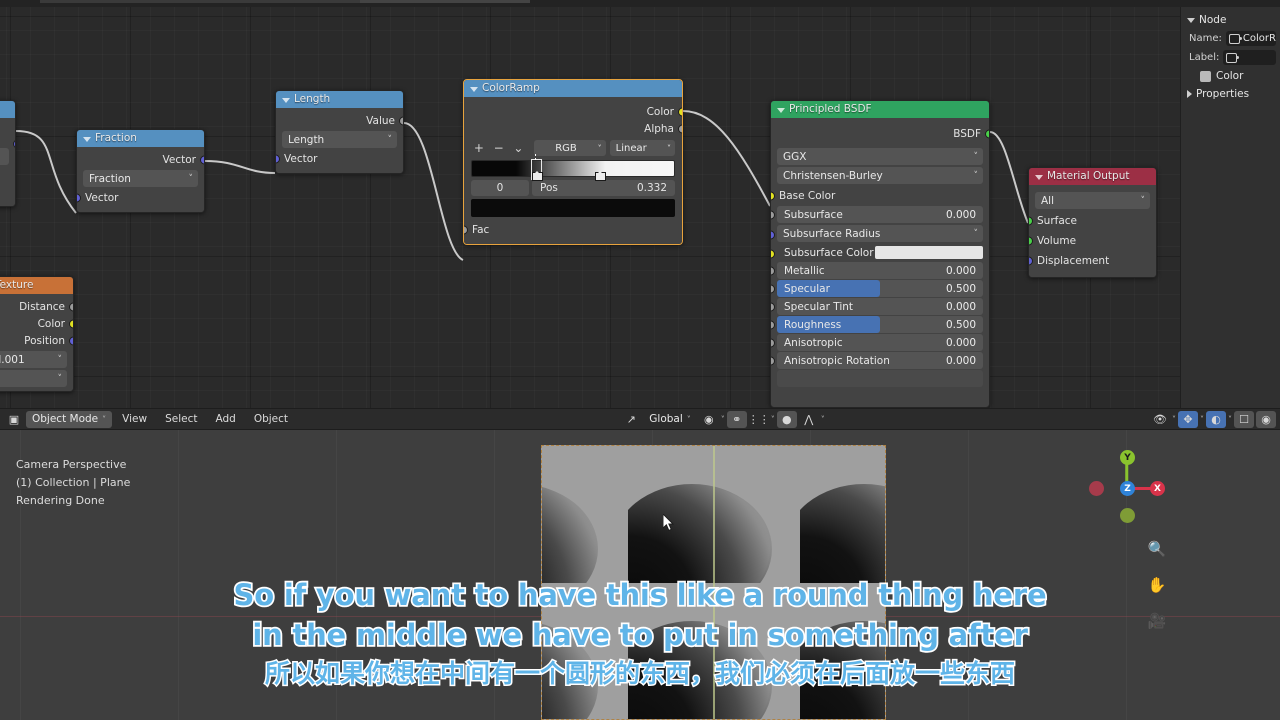  I want to click on snap-increment-icon: ⋮⋮, so click(759, 419).